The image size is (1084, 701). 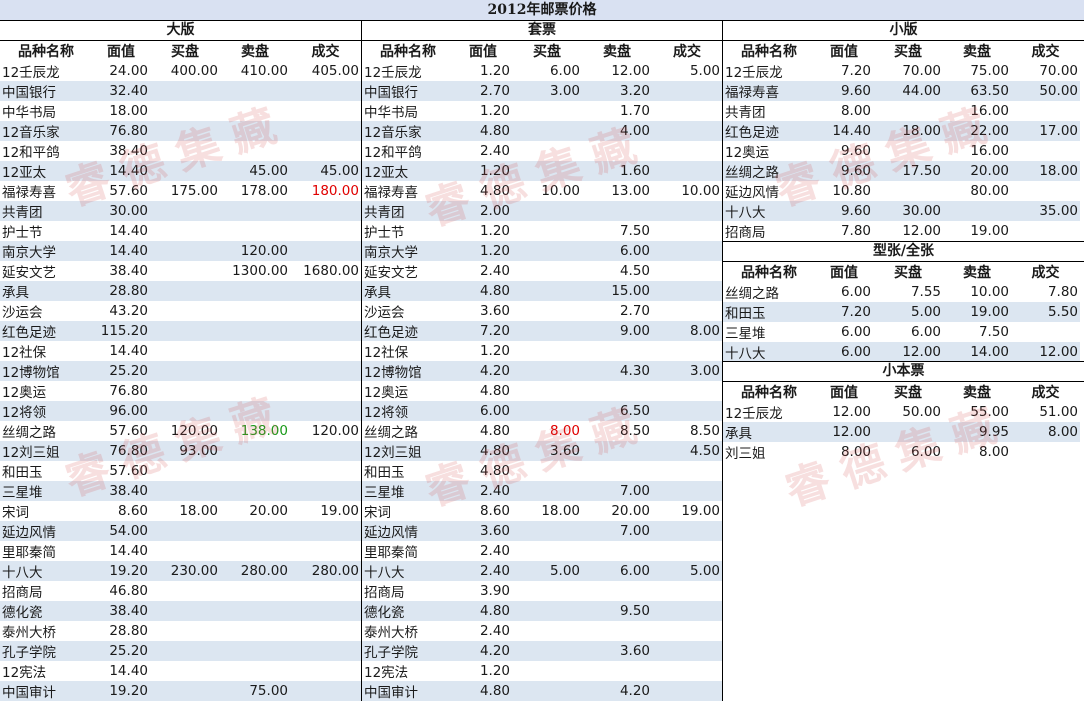 I want to click on table-row: 南京大学 14.40 120.00, so click(x=180, y=251).